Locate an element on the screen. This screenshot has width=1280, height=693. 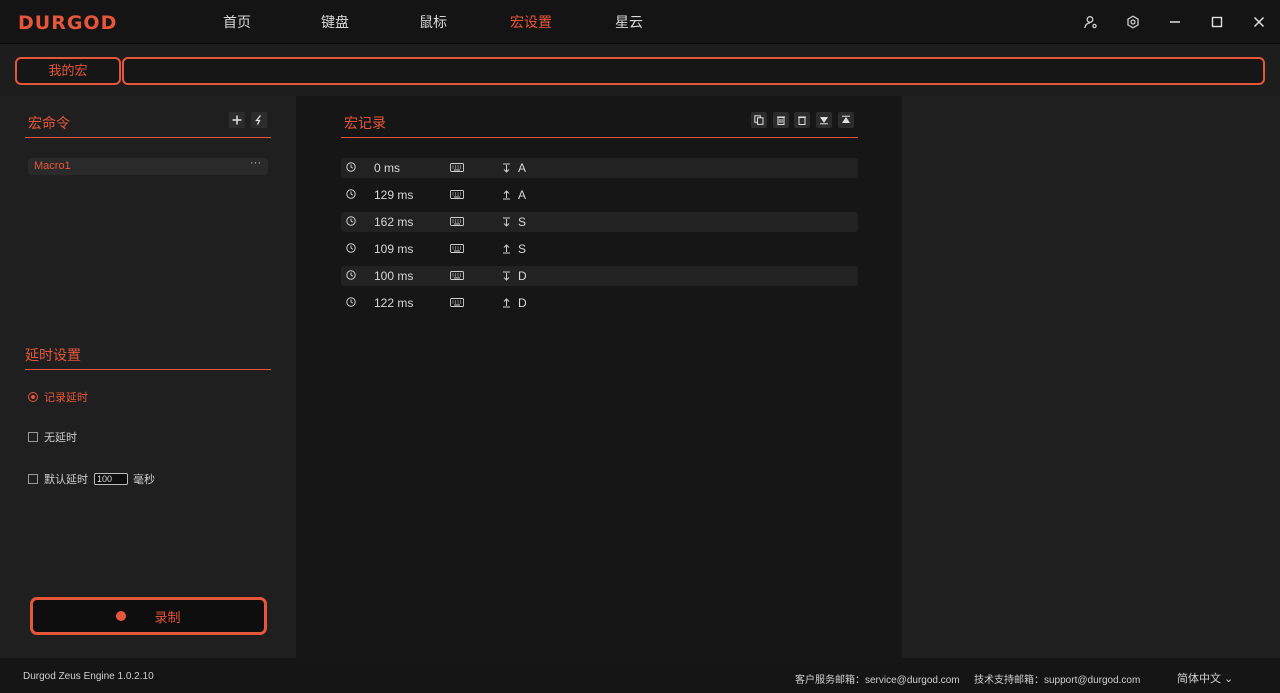
gear-icon is located at coordinates (1133, 22).